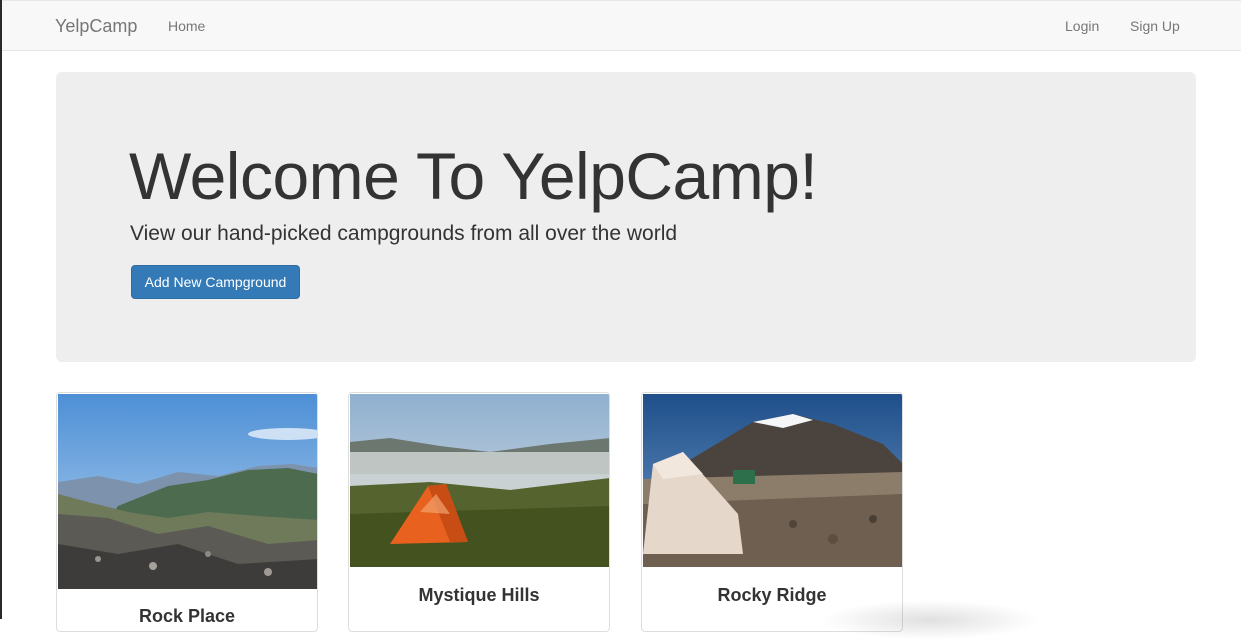 This screenshot has height=640, width=1241. I want to click on campground-card: Rock Place, so click(187, 512).